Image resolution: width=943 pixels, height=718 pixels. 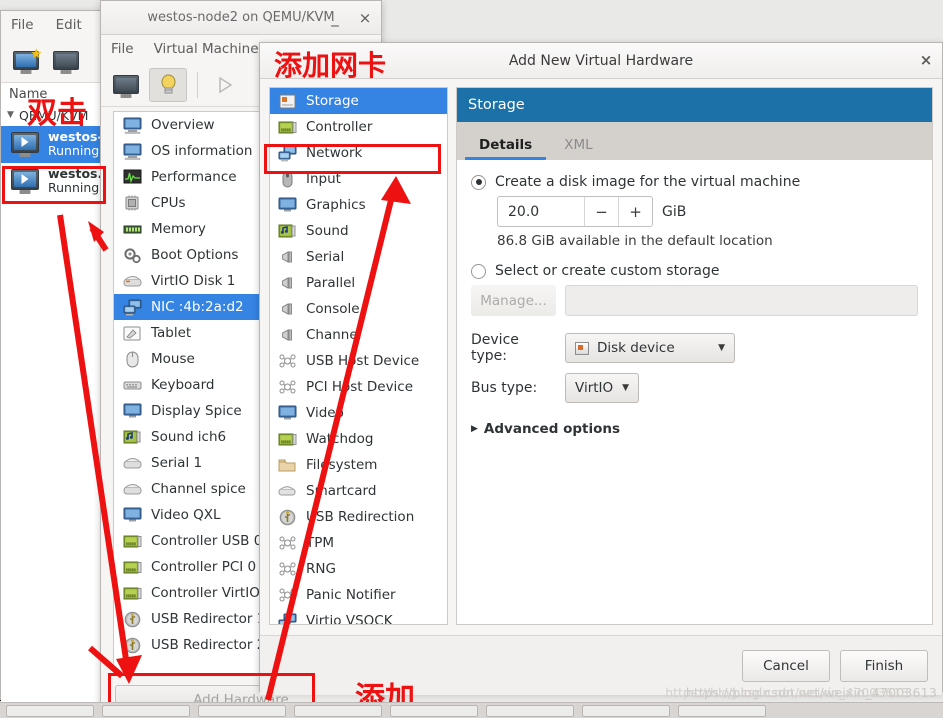 What do you see at coordinates (358, 543) in the screenshot?
I see `hardware-type-item-tpm: TPM` at bounding box center [358, 543].